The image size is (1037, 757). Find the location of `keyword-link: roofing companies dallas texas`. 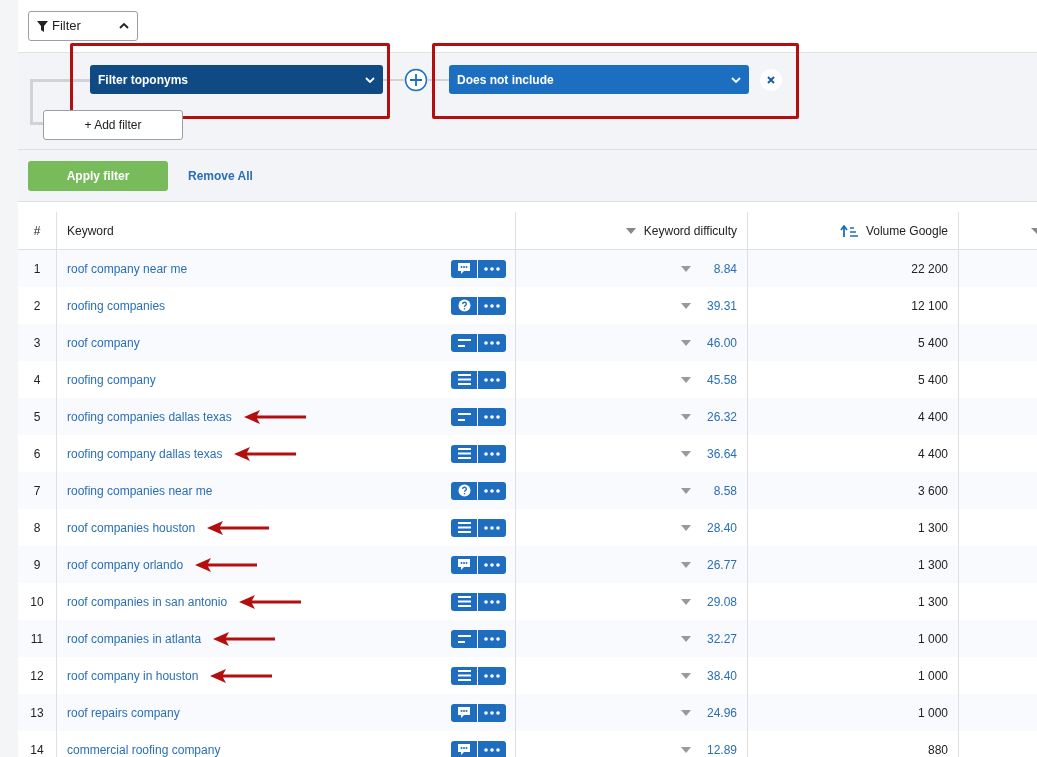

keyword-link: roofing companies dallas texas is located at coordinates (149, 416).